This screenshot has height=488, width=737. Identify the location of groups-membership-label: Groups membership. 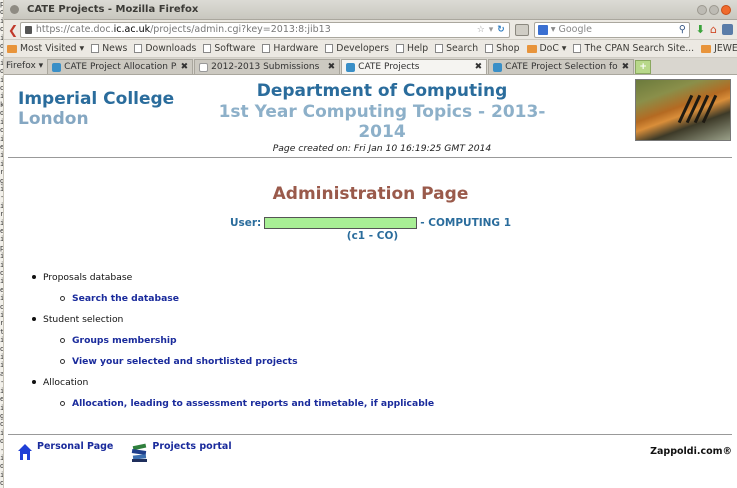
(124, 340).